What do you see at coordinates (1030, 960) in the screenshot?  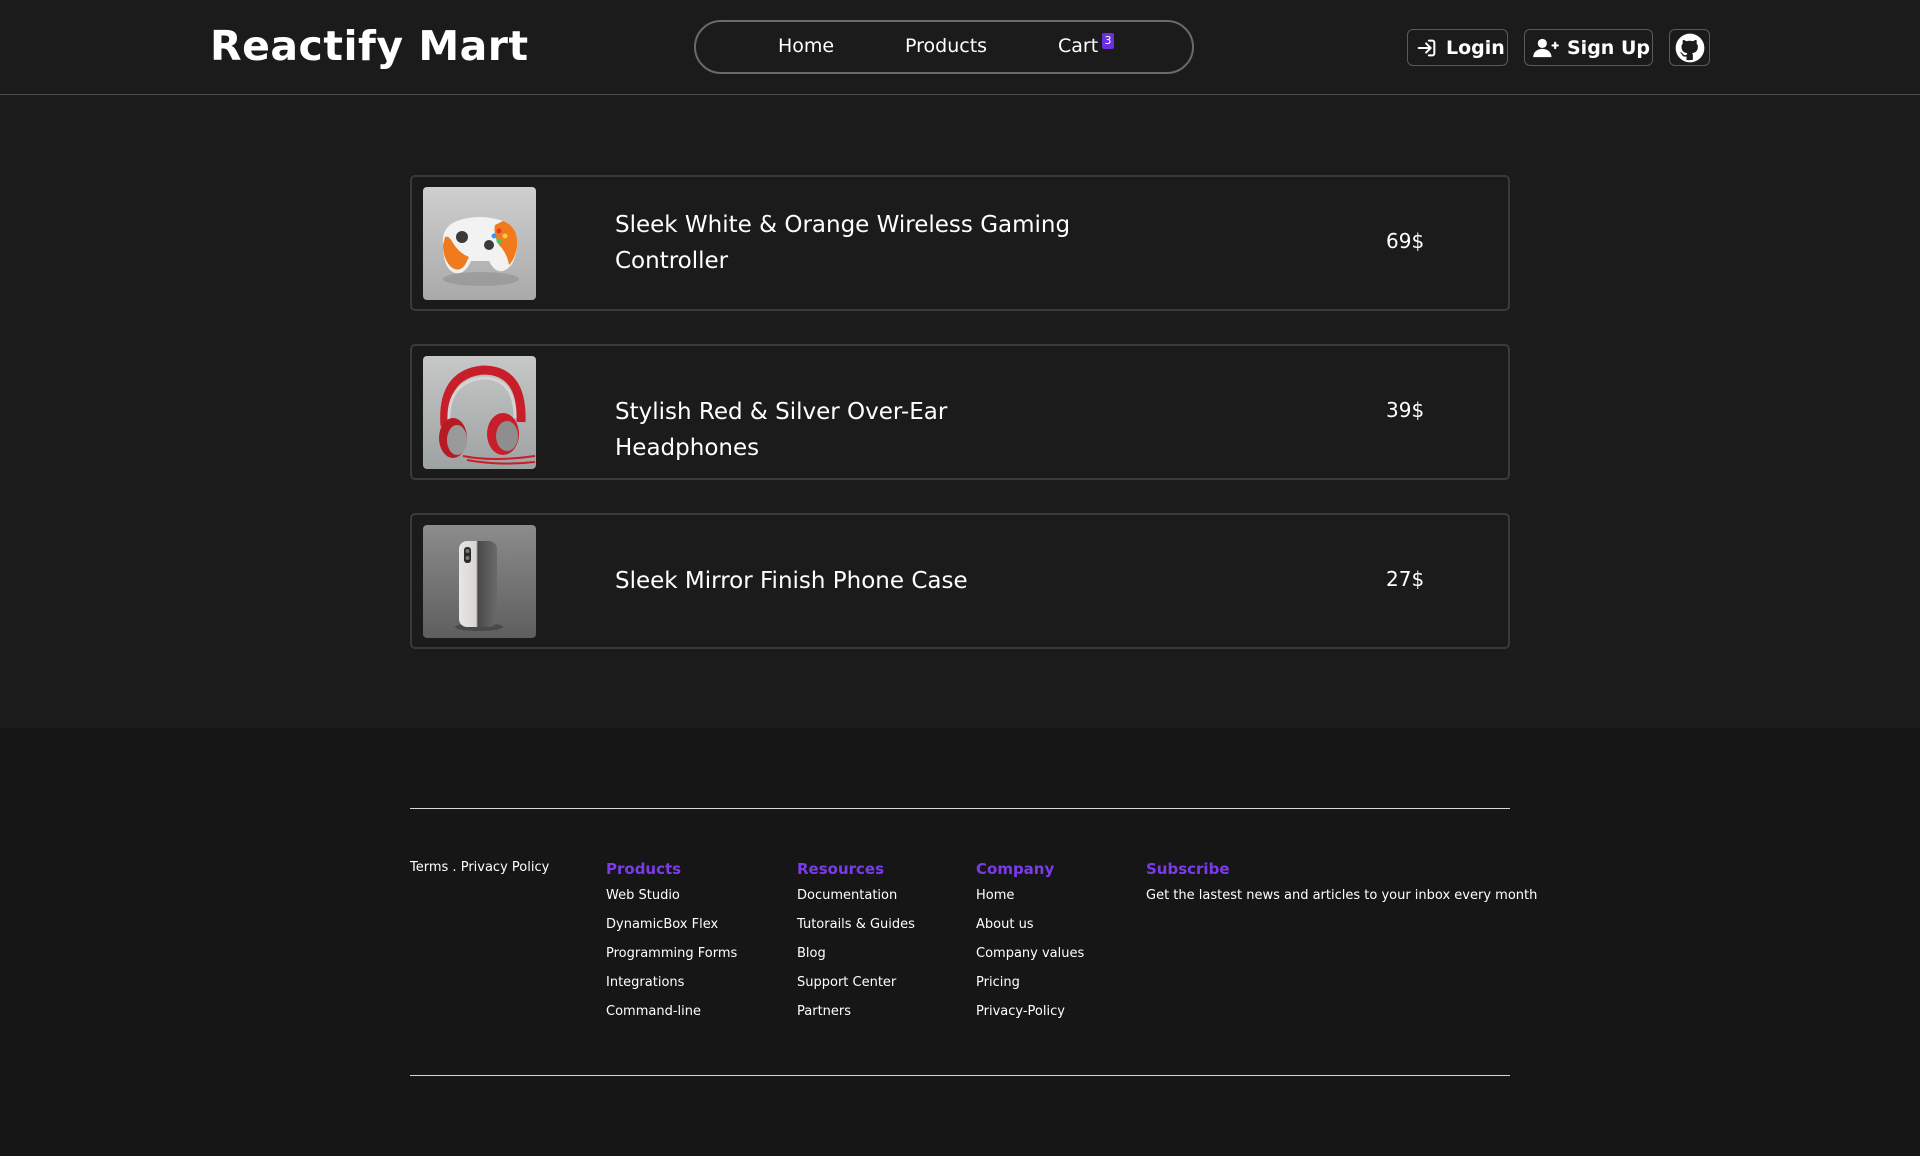 I see `footer-link: Company values` at bounding box center [1030, 960].